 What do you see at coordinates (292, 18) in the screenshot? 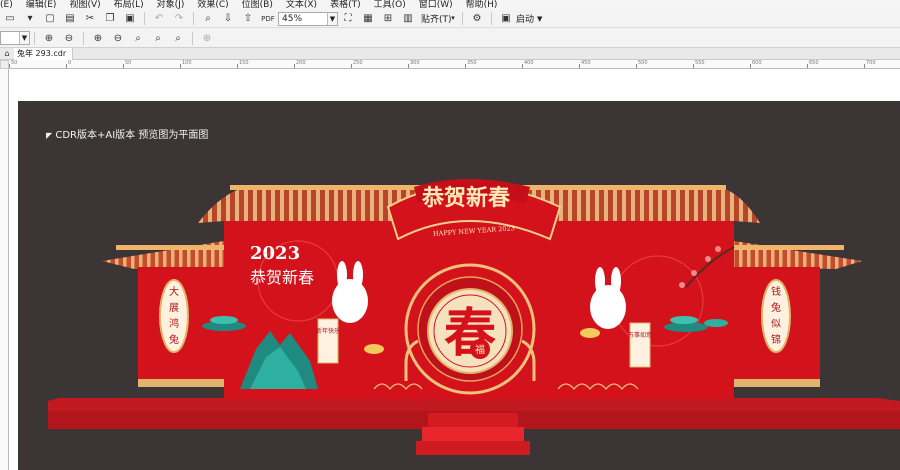
I see `zoom-level-value: 45%` at bounding box center [292, 18].